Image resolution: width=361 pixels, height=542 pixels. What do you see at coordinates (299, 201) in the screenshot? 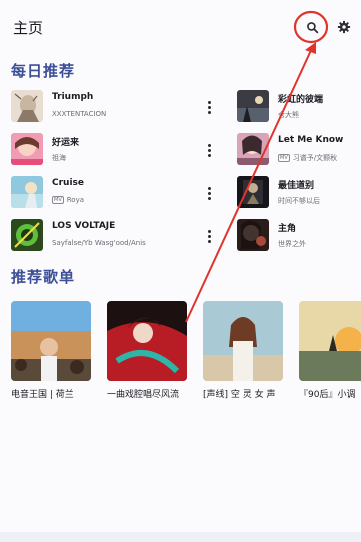
I see `song-subtitle: 时间不够以后` at bounding box center [299, 201].